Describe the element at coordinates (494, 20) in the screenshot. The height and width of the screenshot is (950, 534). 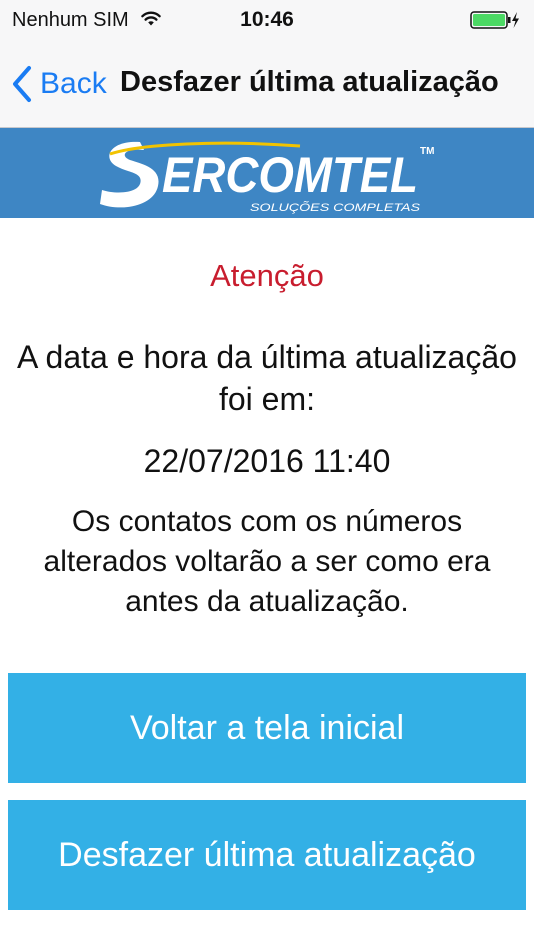
I see `battery-charging-icon` at that location.